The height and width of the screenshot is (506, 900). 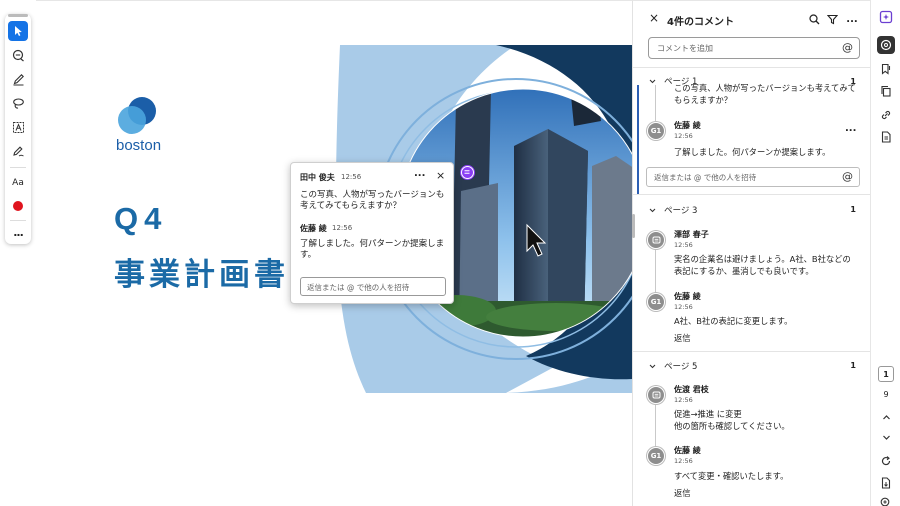 I want to click on chevron-up-icon, so click(x=886, y=416).